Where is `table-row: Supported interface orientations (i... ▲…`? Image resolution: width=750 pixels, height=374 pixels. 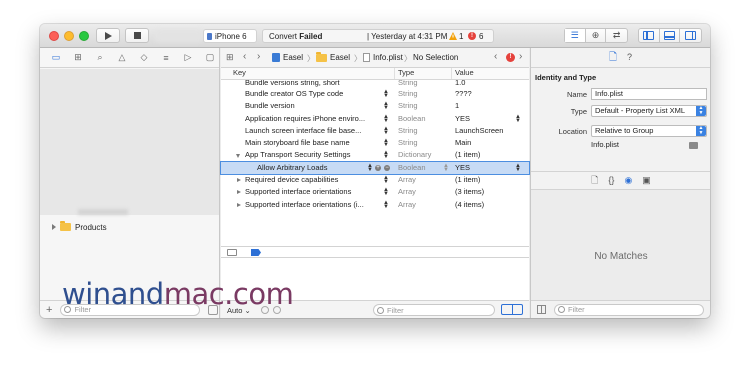 table-row: Supported interface orientations (i... ▲… is located at coordinates (375, 205).